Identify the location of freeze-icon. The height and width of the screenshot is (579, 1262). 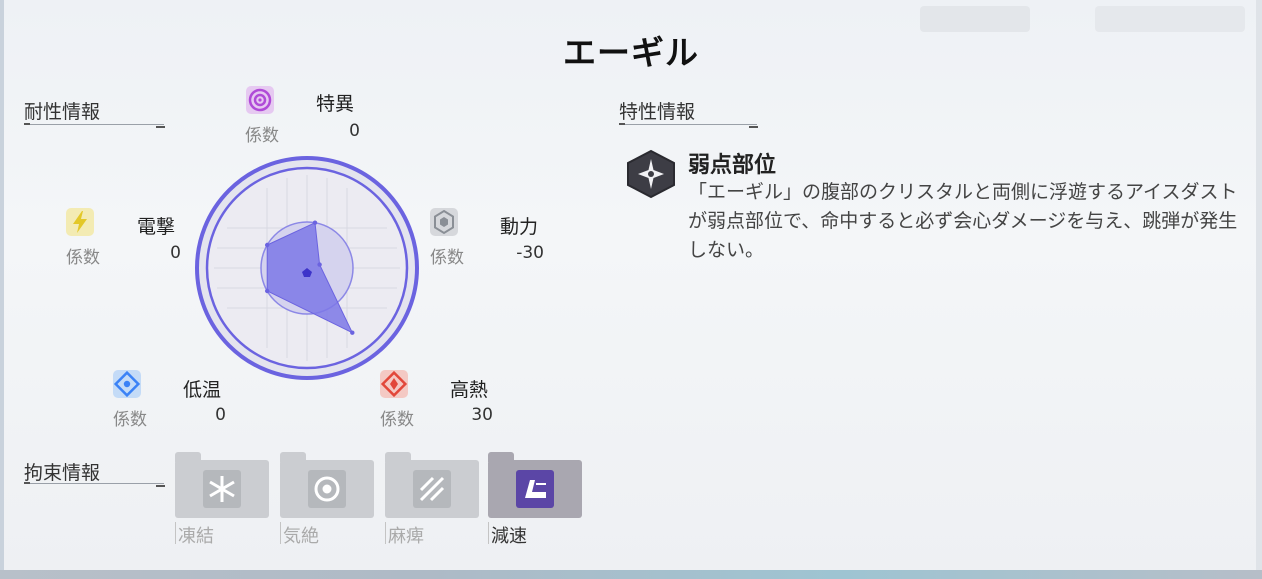
(222, 489).